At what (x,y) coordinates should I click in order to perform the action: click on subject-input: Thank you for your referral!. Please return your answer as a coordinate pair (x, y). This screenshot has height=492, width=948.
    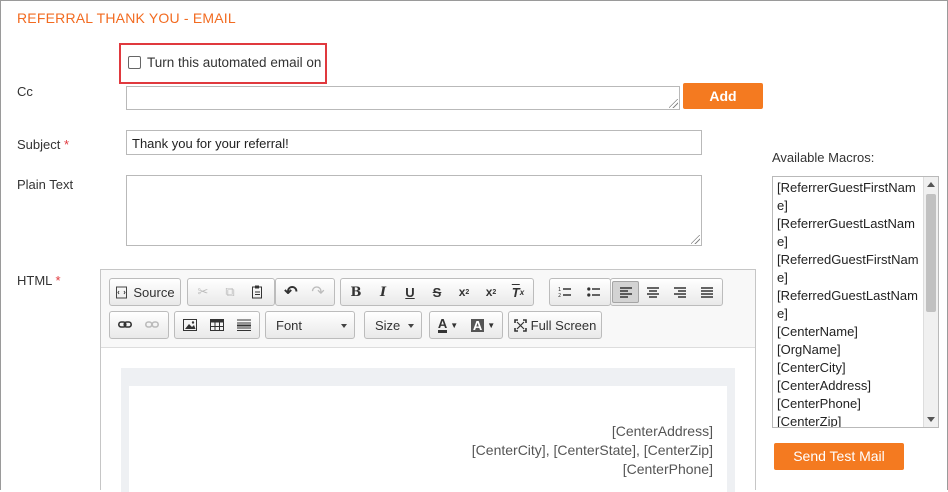
    Looking at the image, I should click on (414, 142).